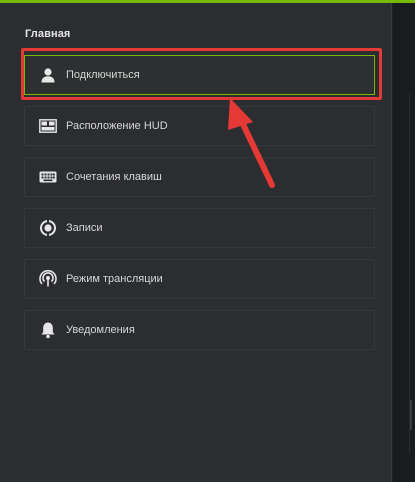 This screenshot has height=482, width=415. Describe the element at coordinates (100, 330) in the screenshot. I see `menu-item-label: Уведомления` at that location.